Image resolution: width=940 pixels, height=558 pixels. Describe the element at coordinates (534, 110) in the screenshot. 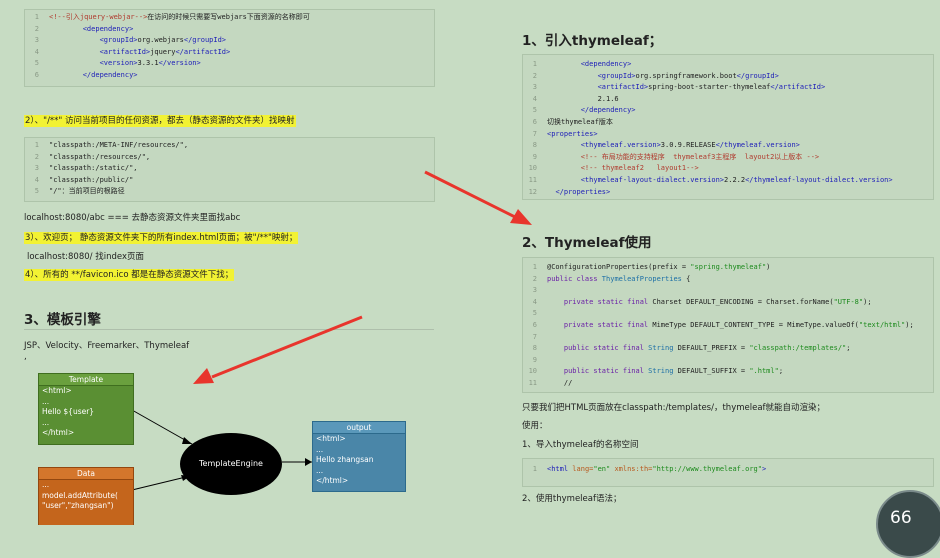

I see `line-number: 5` at that location.